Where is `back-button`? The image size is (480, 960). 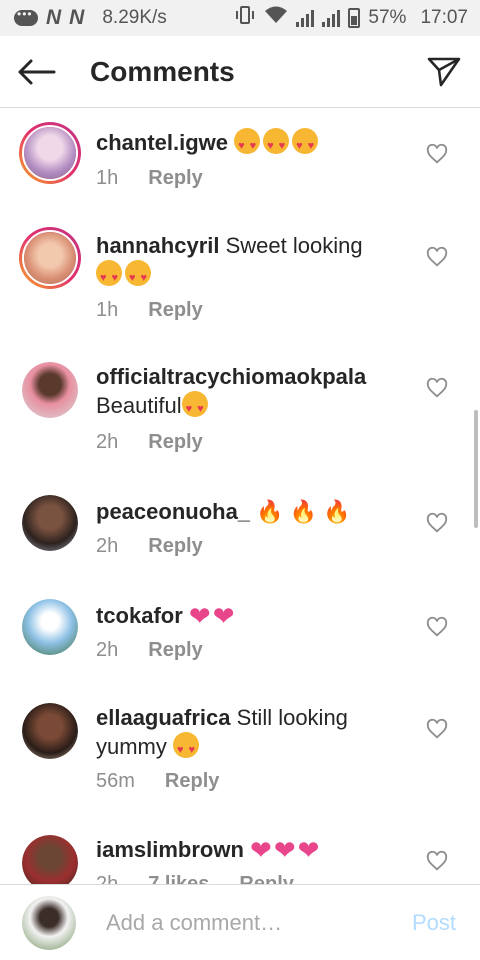
back-button is located at coordinates (36, 72).